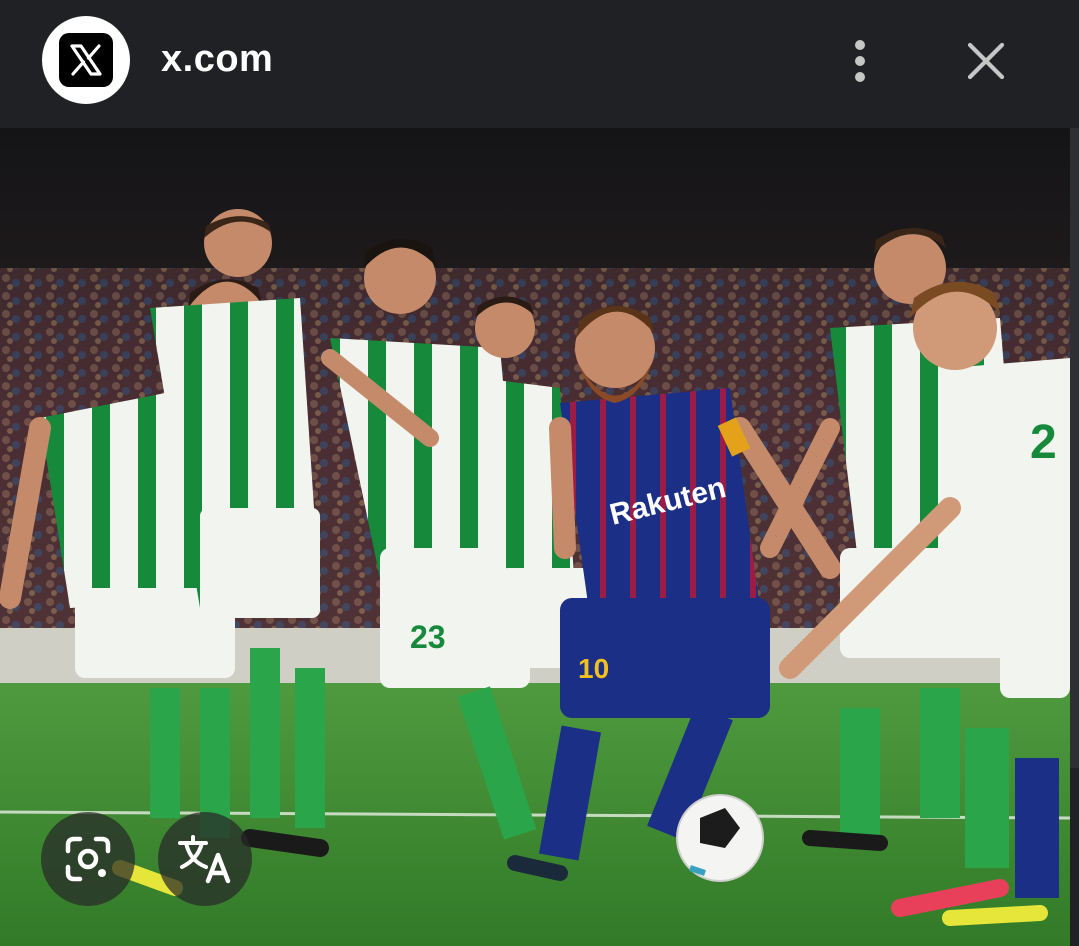  What do you see at coordinates (539, 64) in the screenshot?
I see `custom-tab-toolbar: x.com` at bounding box center [539, 64].